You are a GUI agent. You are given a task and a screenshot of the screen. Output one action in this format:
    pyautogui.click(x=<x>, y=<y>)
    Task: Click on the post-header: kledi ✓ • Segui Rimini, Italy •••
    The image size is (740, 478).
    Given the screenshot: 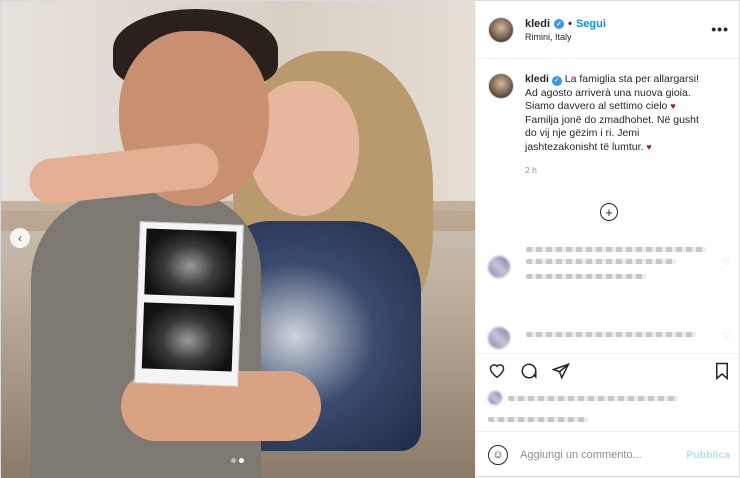 What is the action you would take?
    pyautogui.click(x=608, y=30)
    